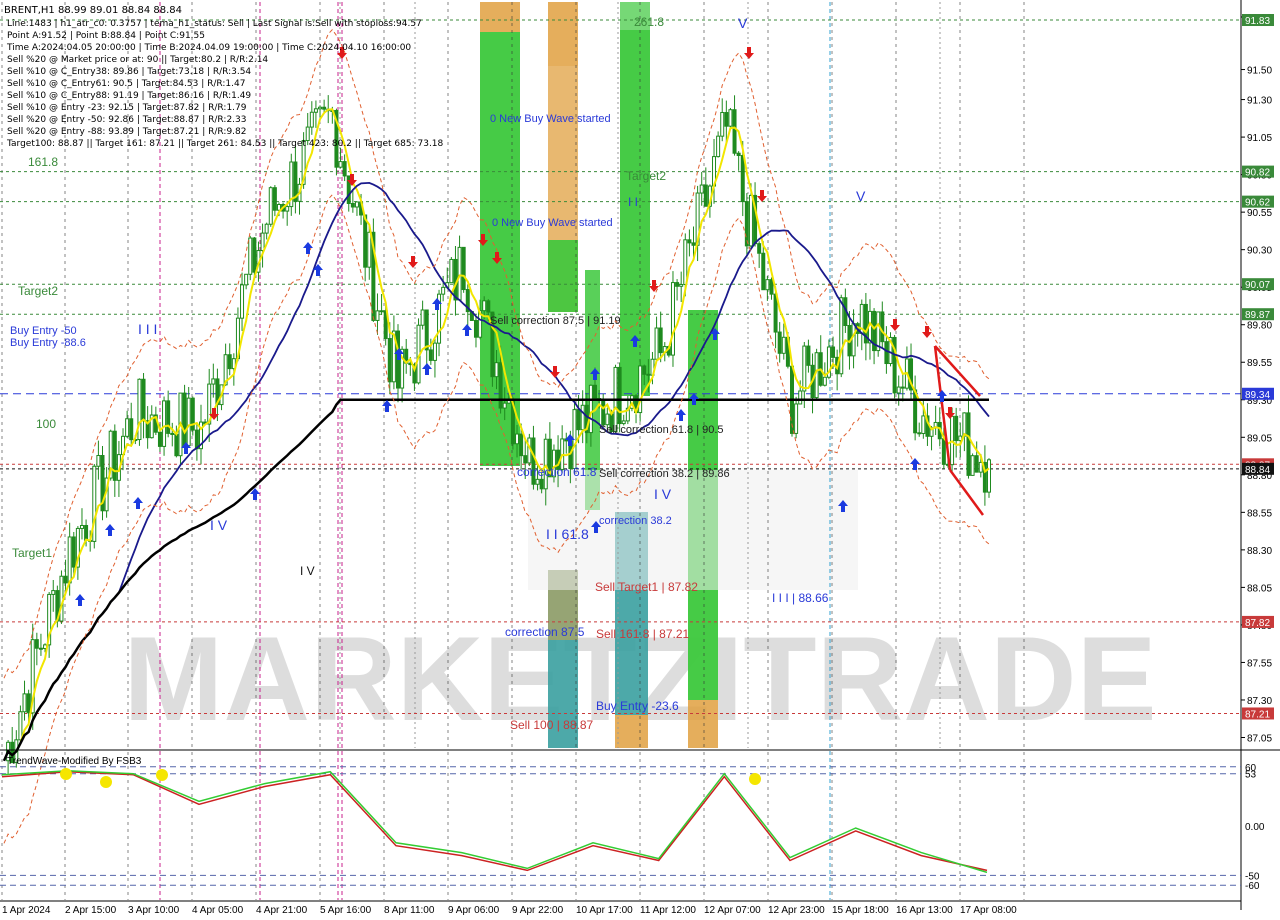  I want to click on time-tick-label: 12 Apr 23:00, so click(796, 910).